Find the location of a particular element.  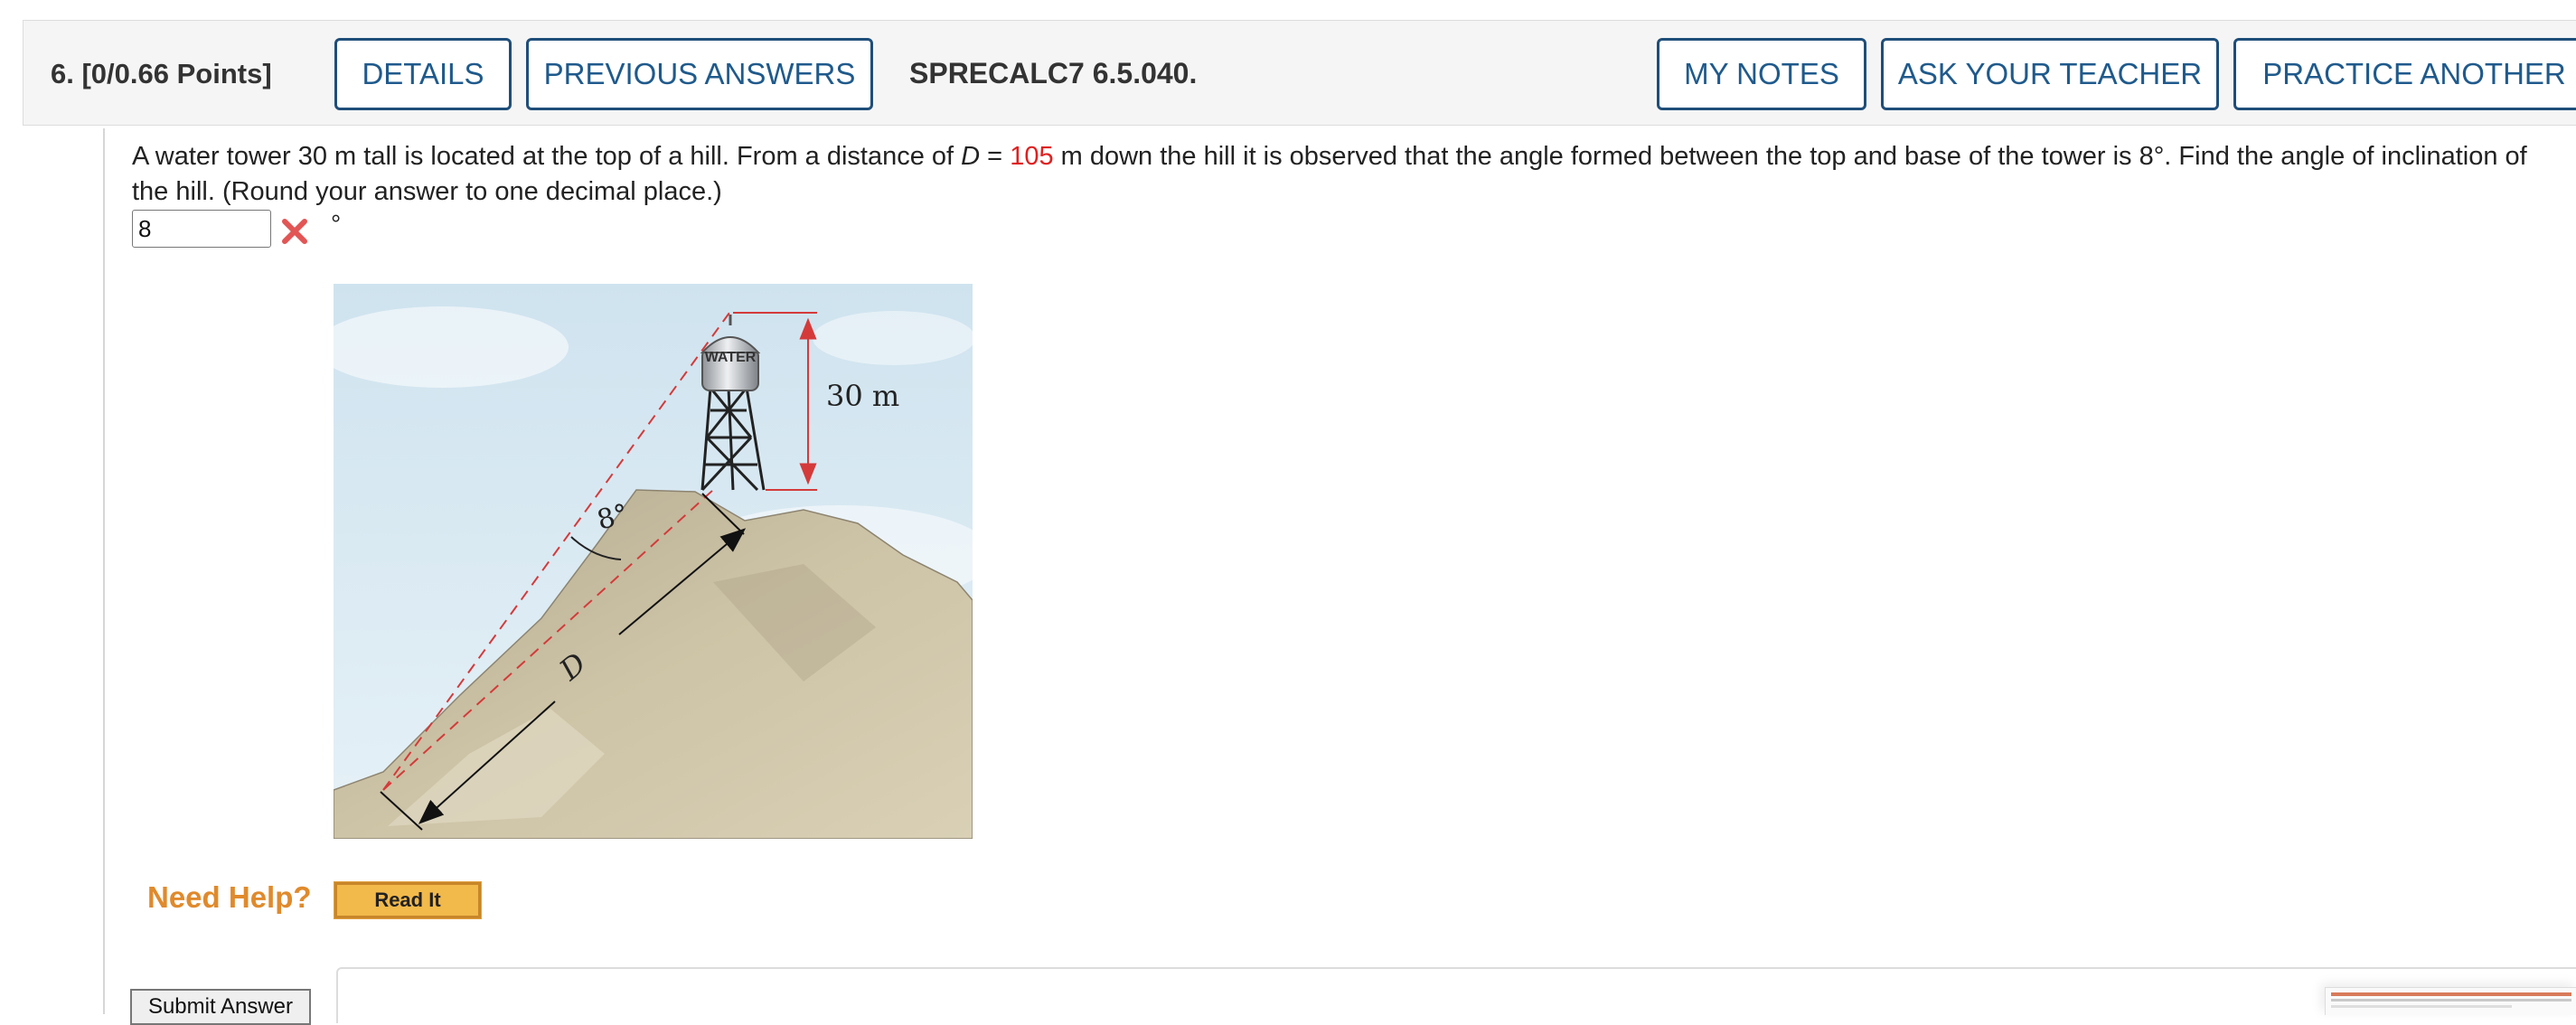

incorrect-x-icon is located at coordinates (295, 231).